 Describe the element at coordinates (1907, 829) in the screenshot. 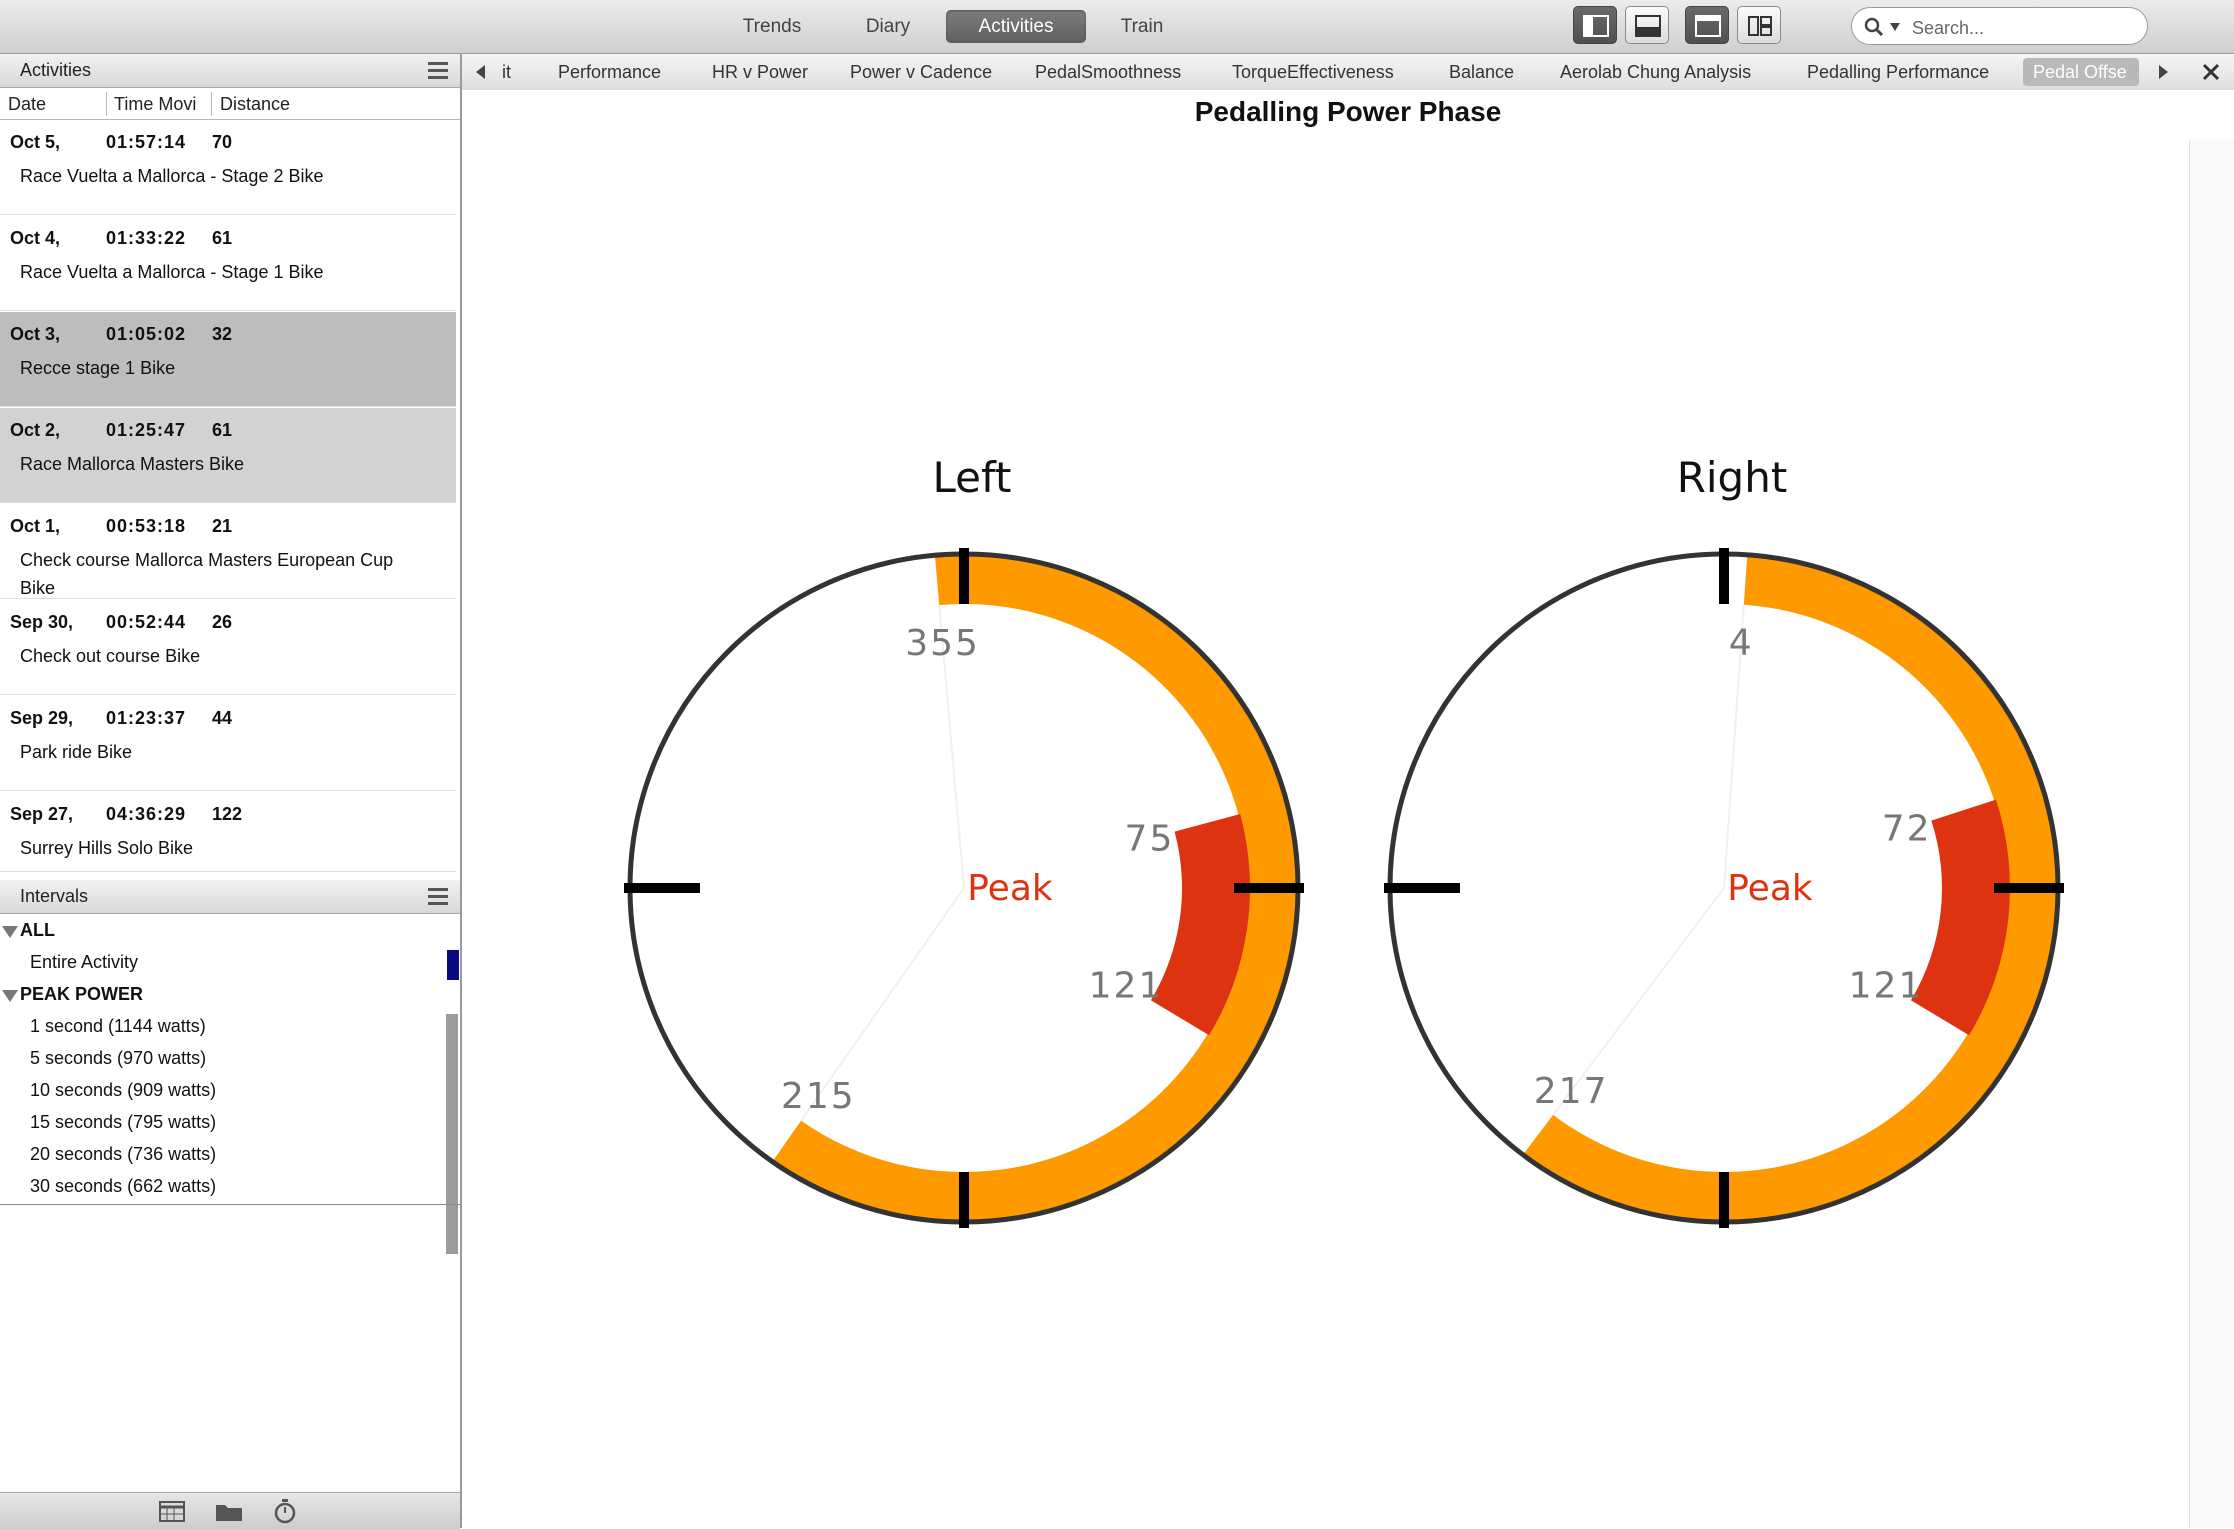

I see `angle-label: 72` at that location.